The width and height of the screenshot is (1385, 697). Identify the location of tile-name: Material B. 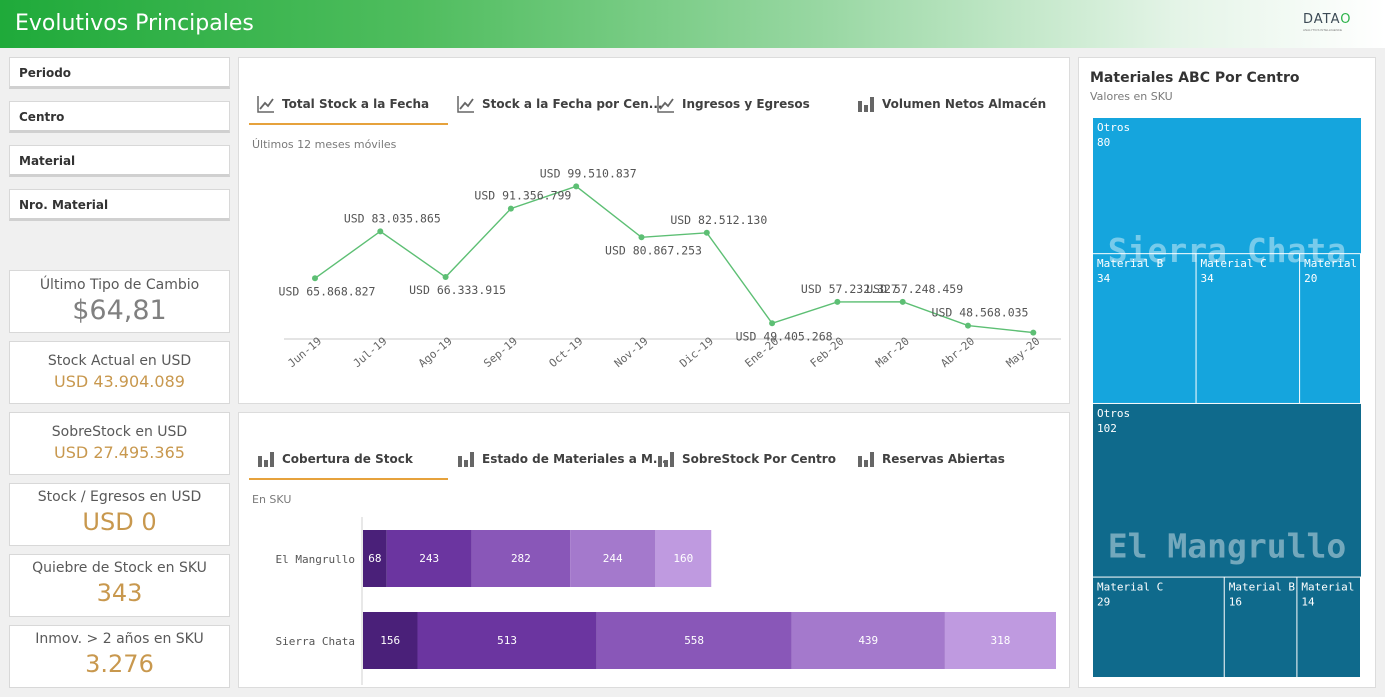
(1262, 587).